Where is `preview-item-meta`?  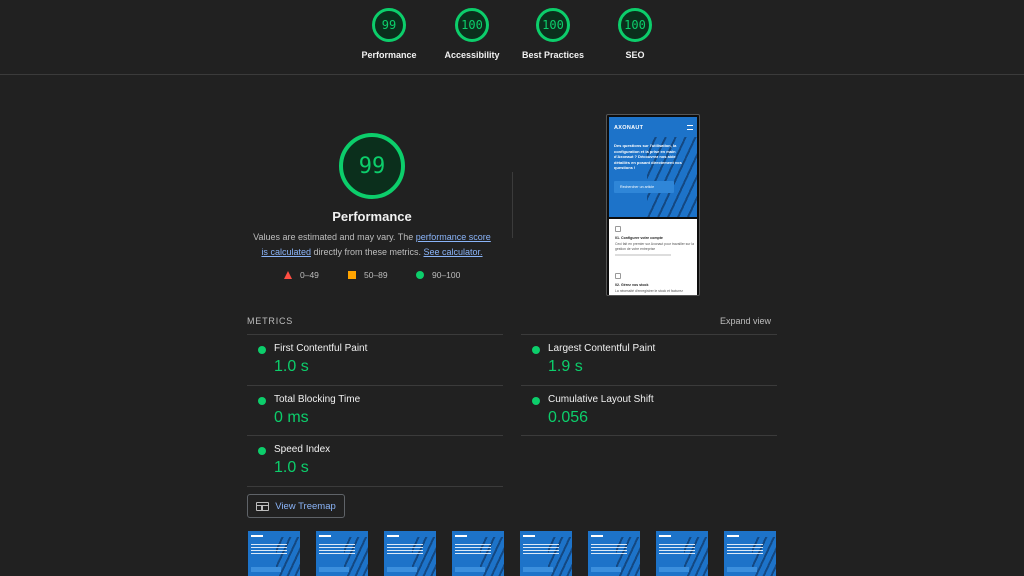
preview-item-meta is located at coordinates (643, 255).